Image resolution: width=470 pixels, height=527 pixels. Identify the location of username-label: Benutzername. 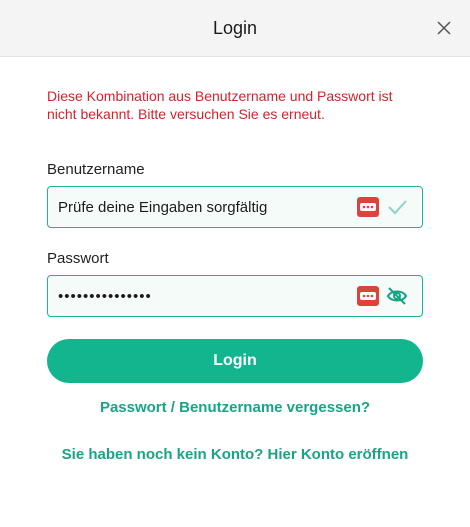
(96, 169).